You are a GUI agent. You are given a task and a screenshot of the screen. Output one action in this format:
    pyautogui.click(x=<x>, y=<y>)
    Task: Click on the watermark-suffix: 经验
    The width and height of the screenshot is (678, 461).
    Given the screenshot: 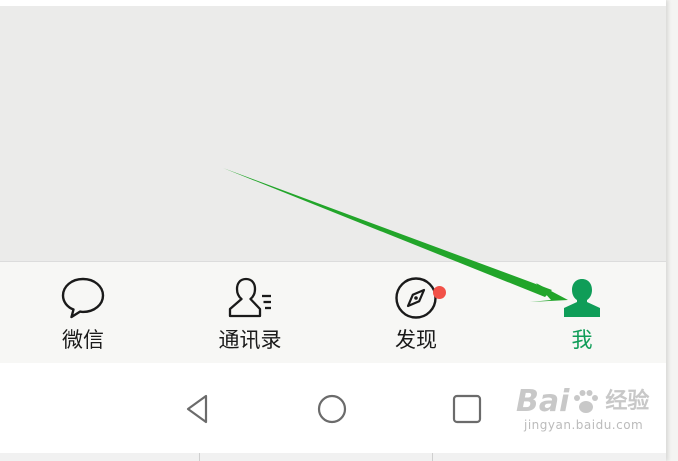 What is the action you would take?
    pyautogui.click(x=627, y=401)
    